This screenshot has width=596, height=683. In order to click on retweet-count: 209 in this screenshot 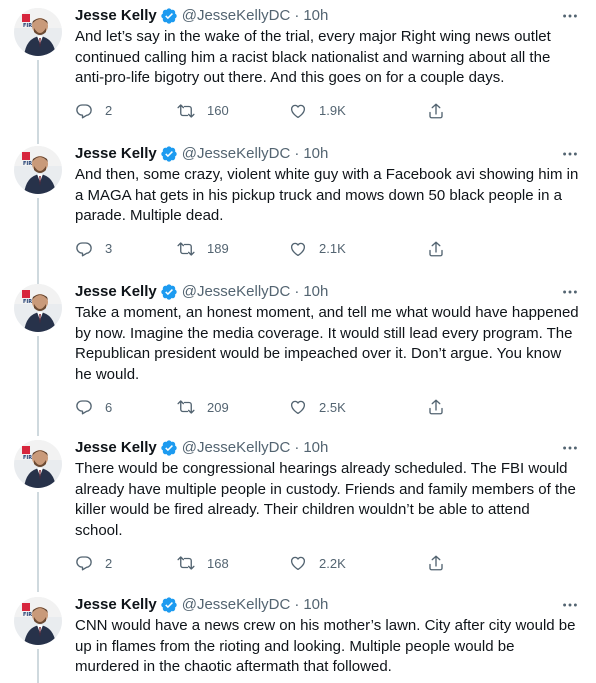, I will do `click(218, 407)`.